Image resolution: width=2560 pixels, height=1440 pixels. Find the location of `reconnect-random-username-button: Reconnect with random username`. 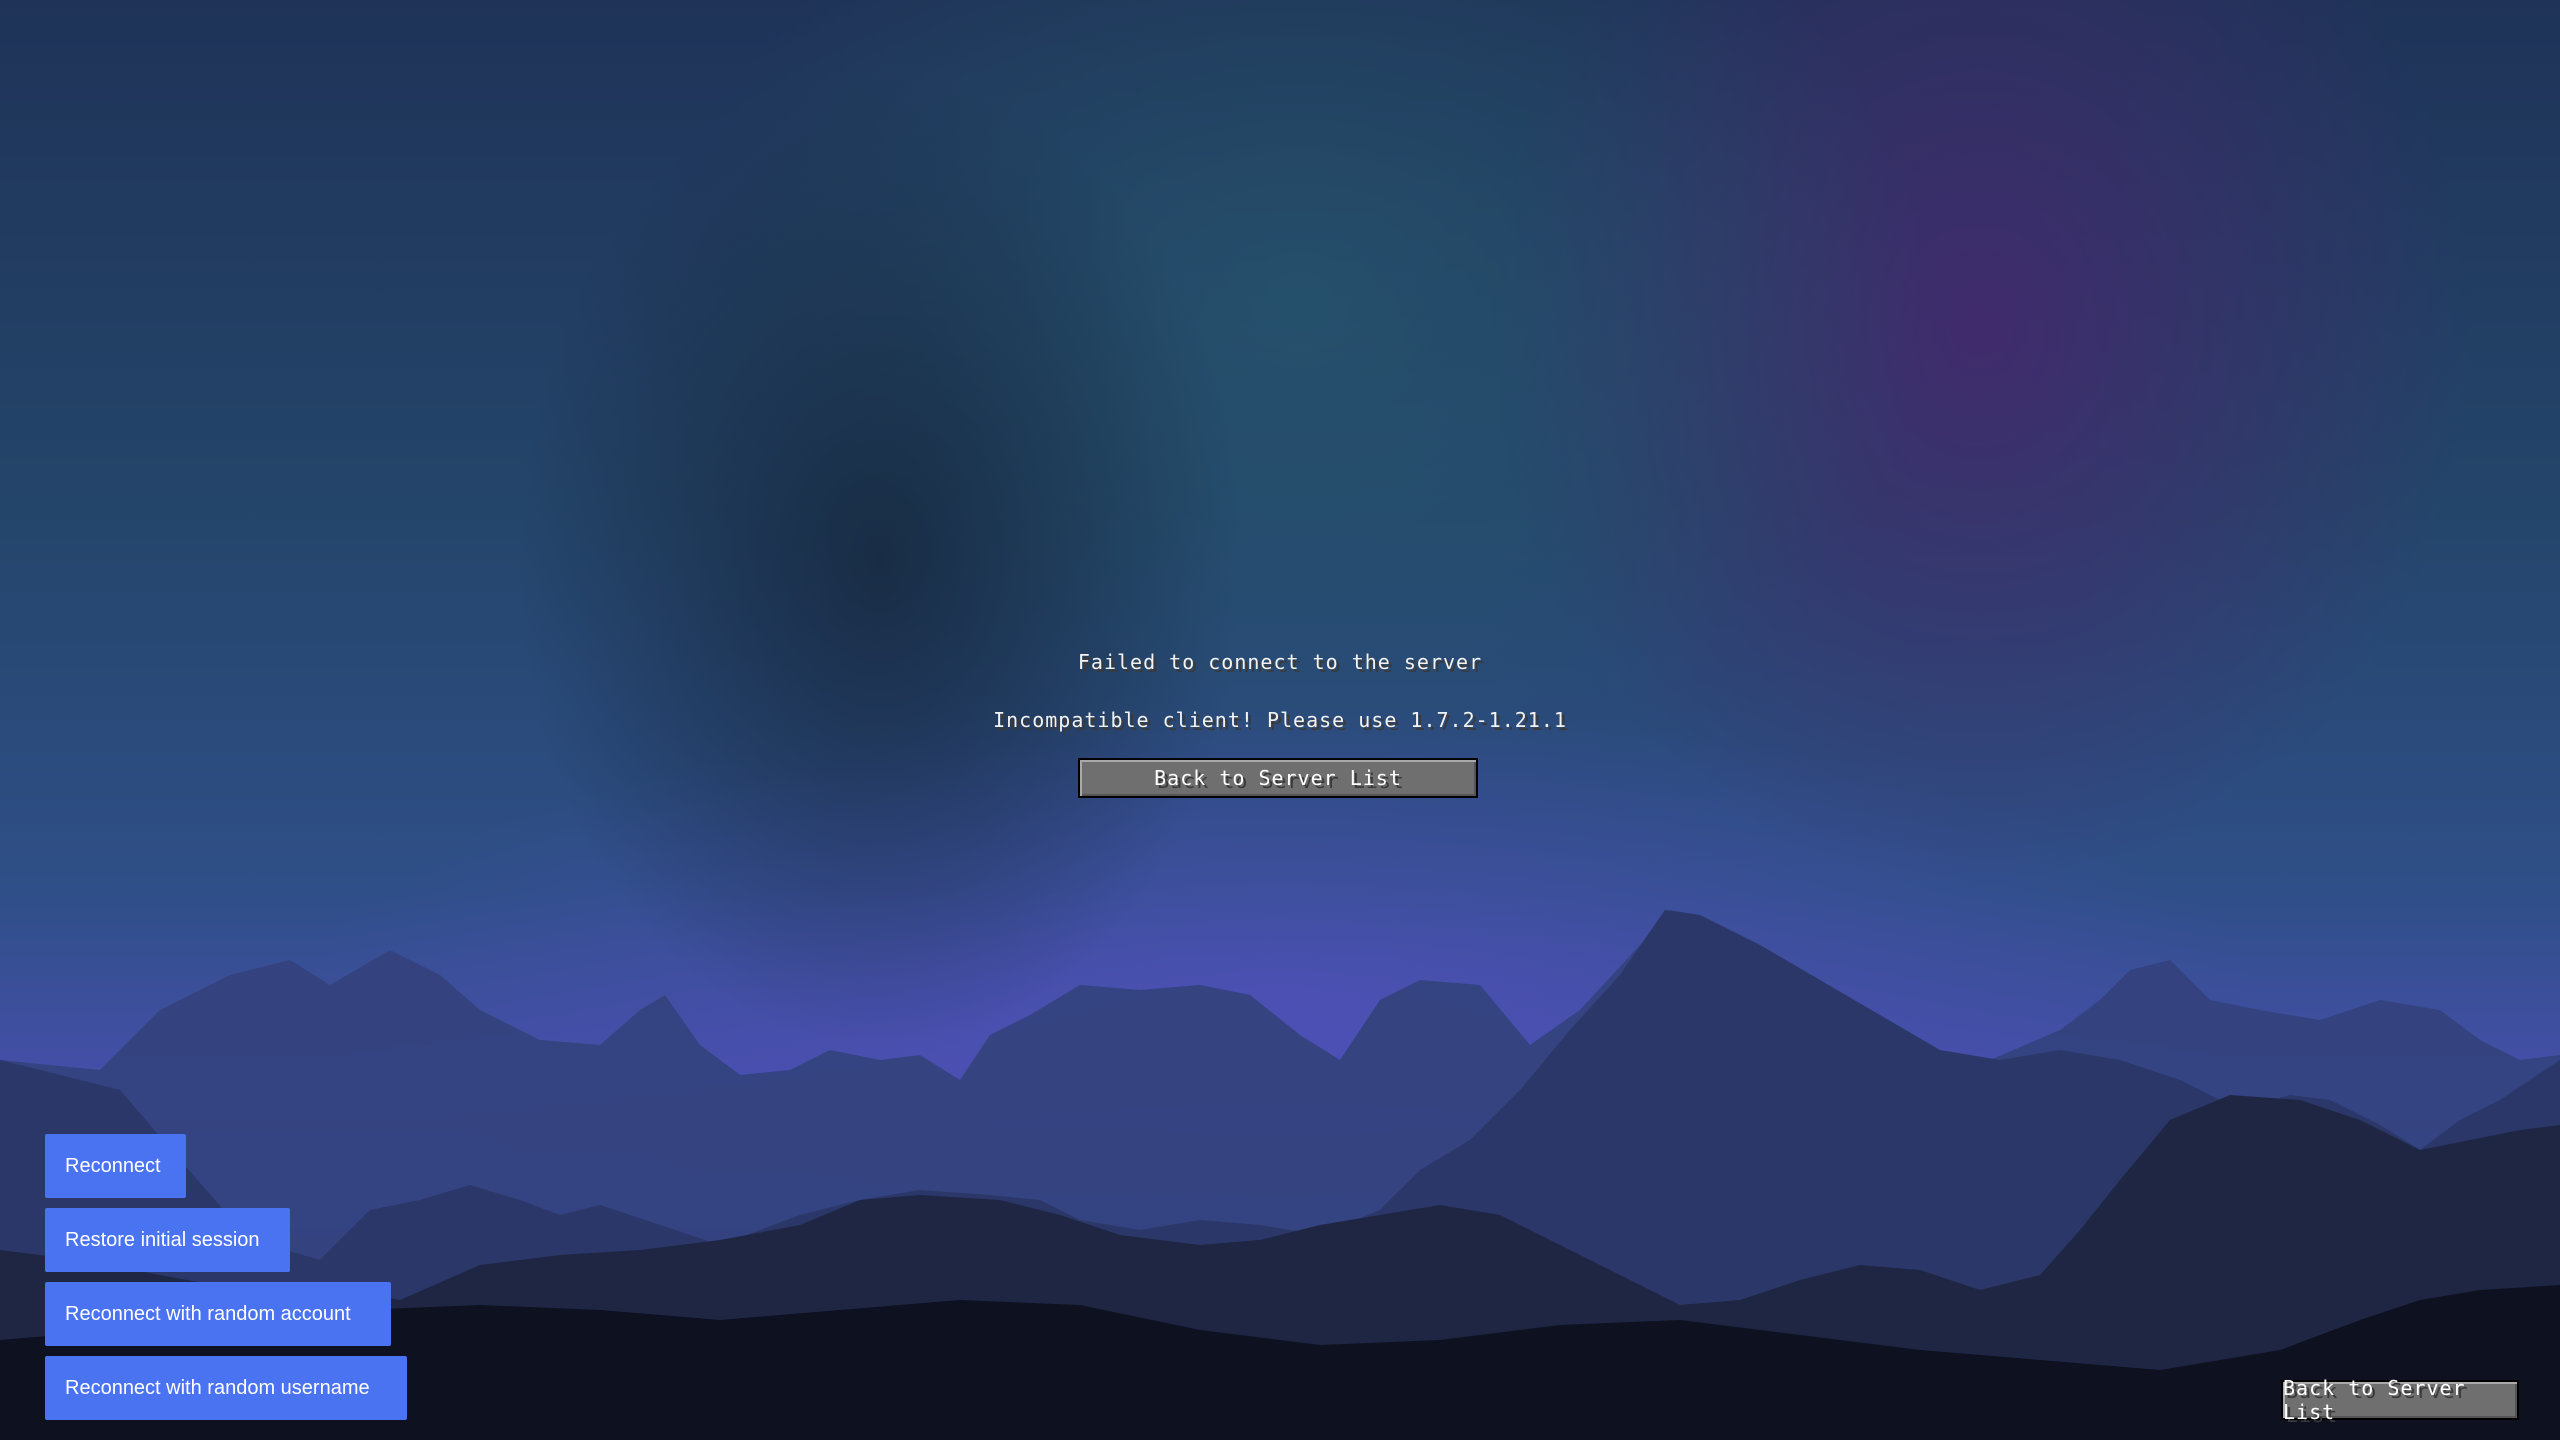

reconnect-random-username-button: Reconnect with random username is located at coordinates (226, 1388).